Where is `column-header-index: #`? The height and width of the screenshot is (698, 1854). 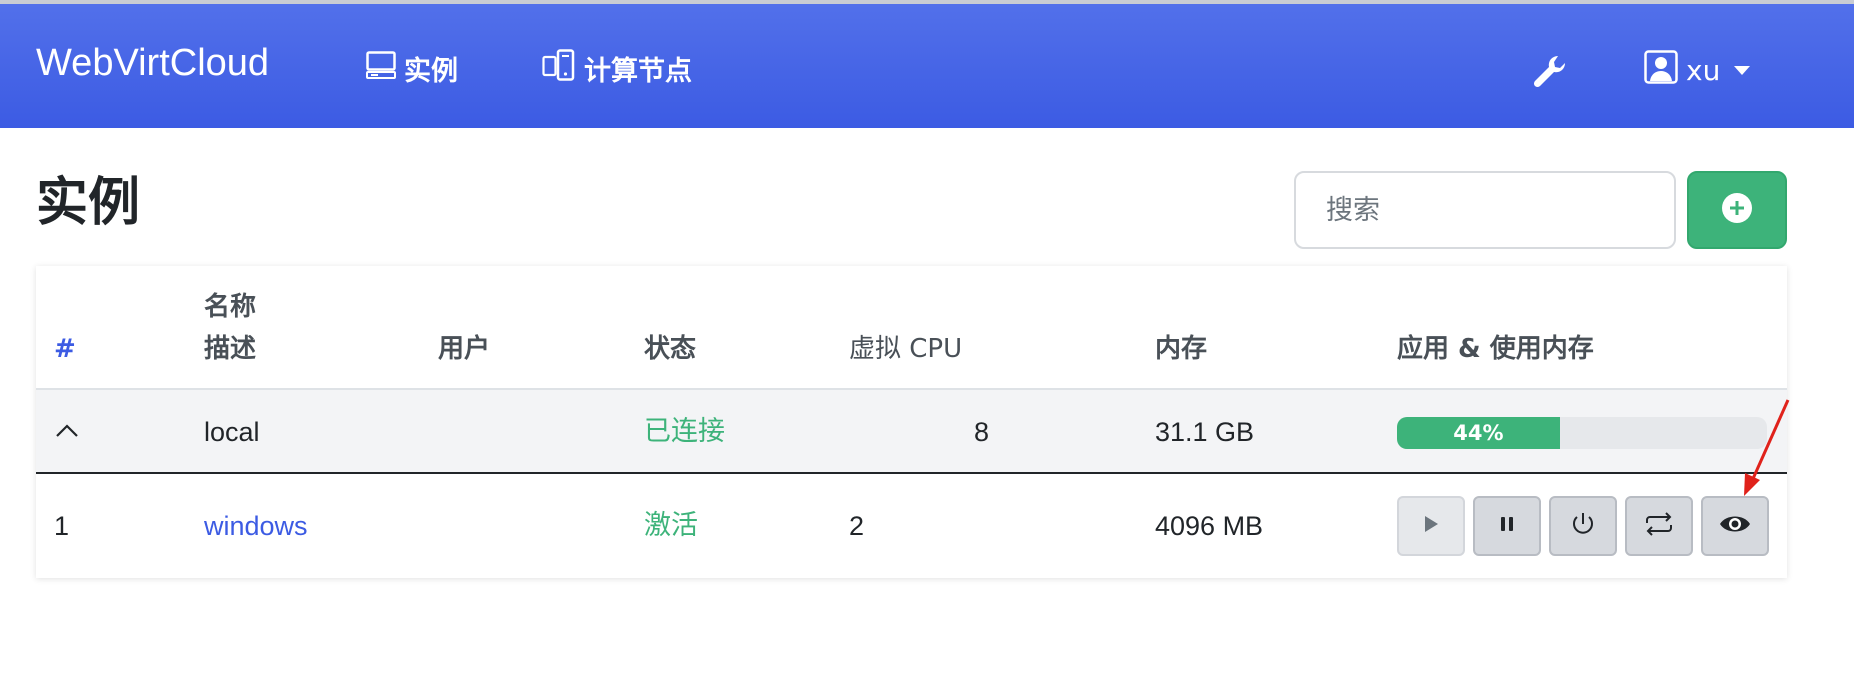
column-header-index: # is located at coordinates (65, 349).